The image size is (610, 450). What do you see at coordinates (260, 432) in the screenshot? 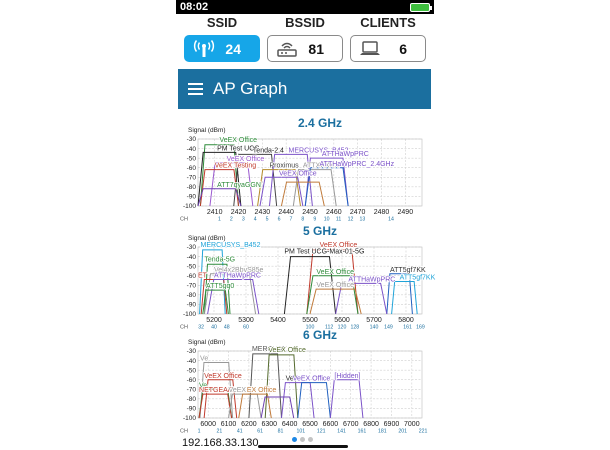
I see `channel-tick-label: 61` at bounding box center [260, 432].